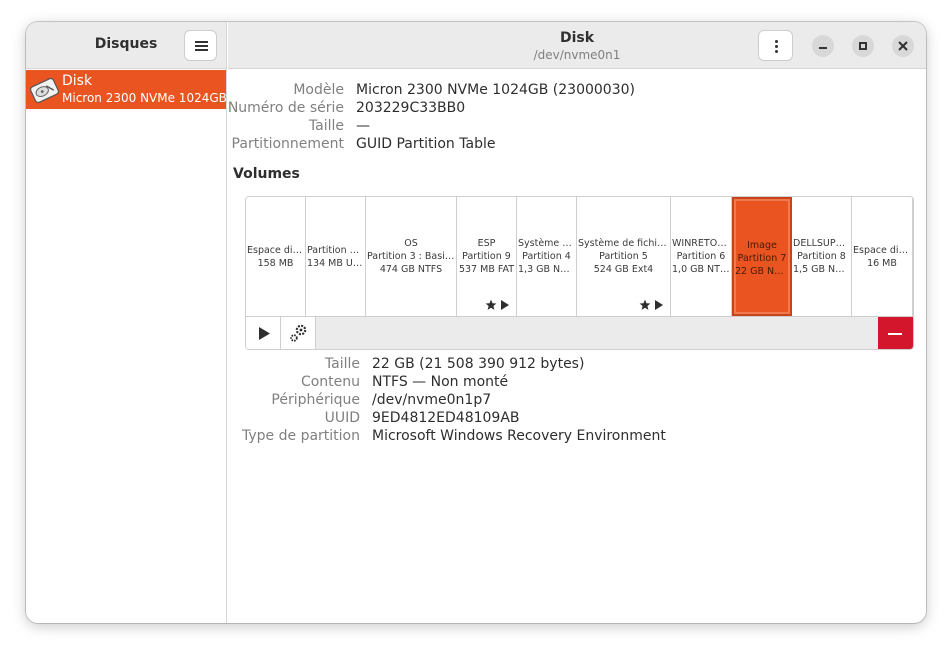 The height and width of the screenshot is (652, 952). What do you see at coordinates (762, 245) in the screenshot?
I see `volume-cell-line: Image` at bounding box center [762, 245].